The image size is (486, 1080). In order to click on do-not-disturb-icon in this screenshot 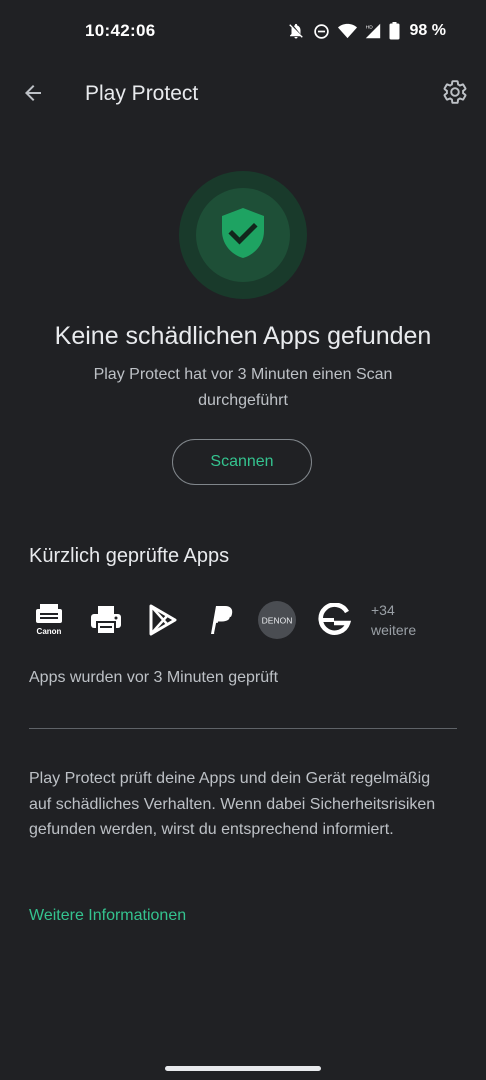, I will do `click(321, 31)`.